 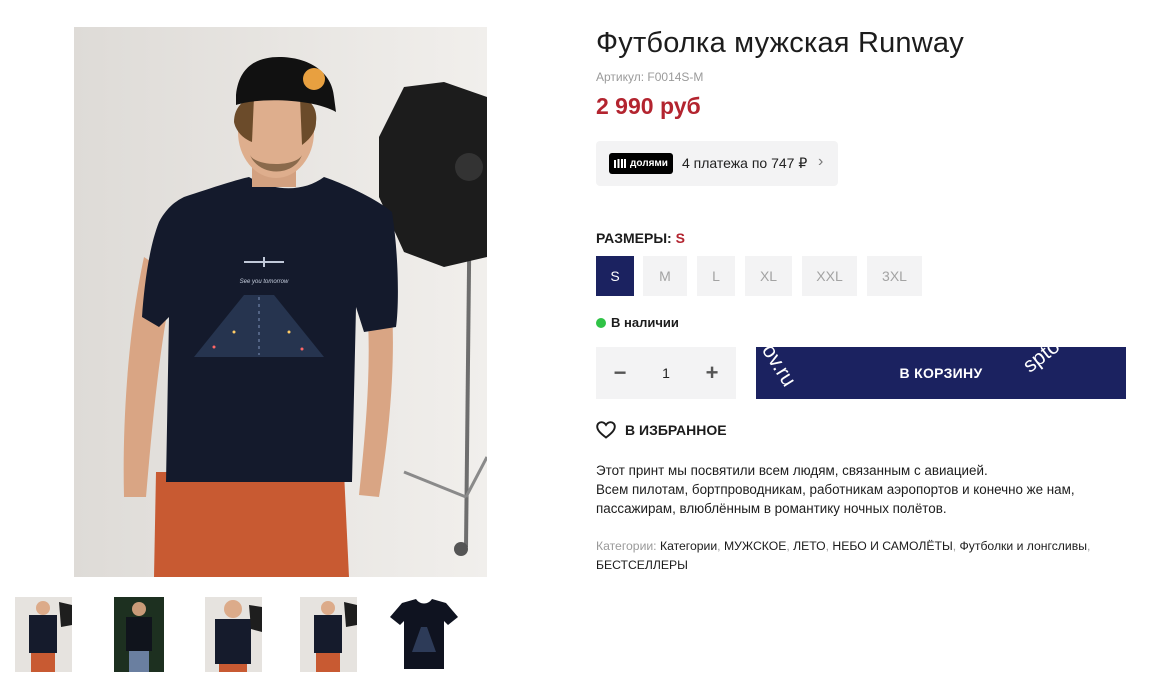 I want to click on dolyami-installment-text: 4 платежа по 747 ₽, so click(x=745, y=163).